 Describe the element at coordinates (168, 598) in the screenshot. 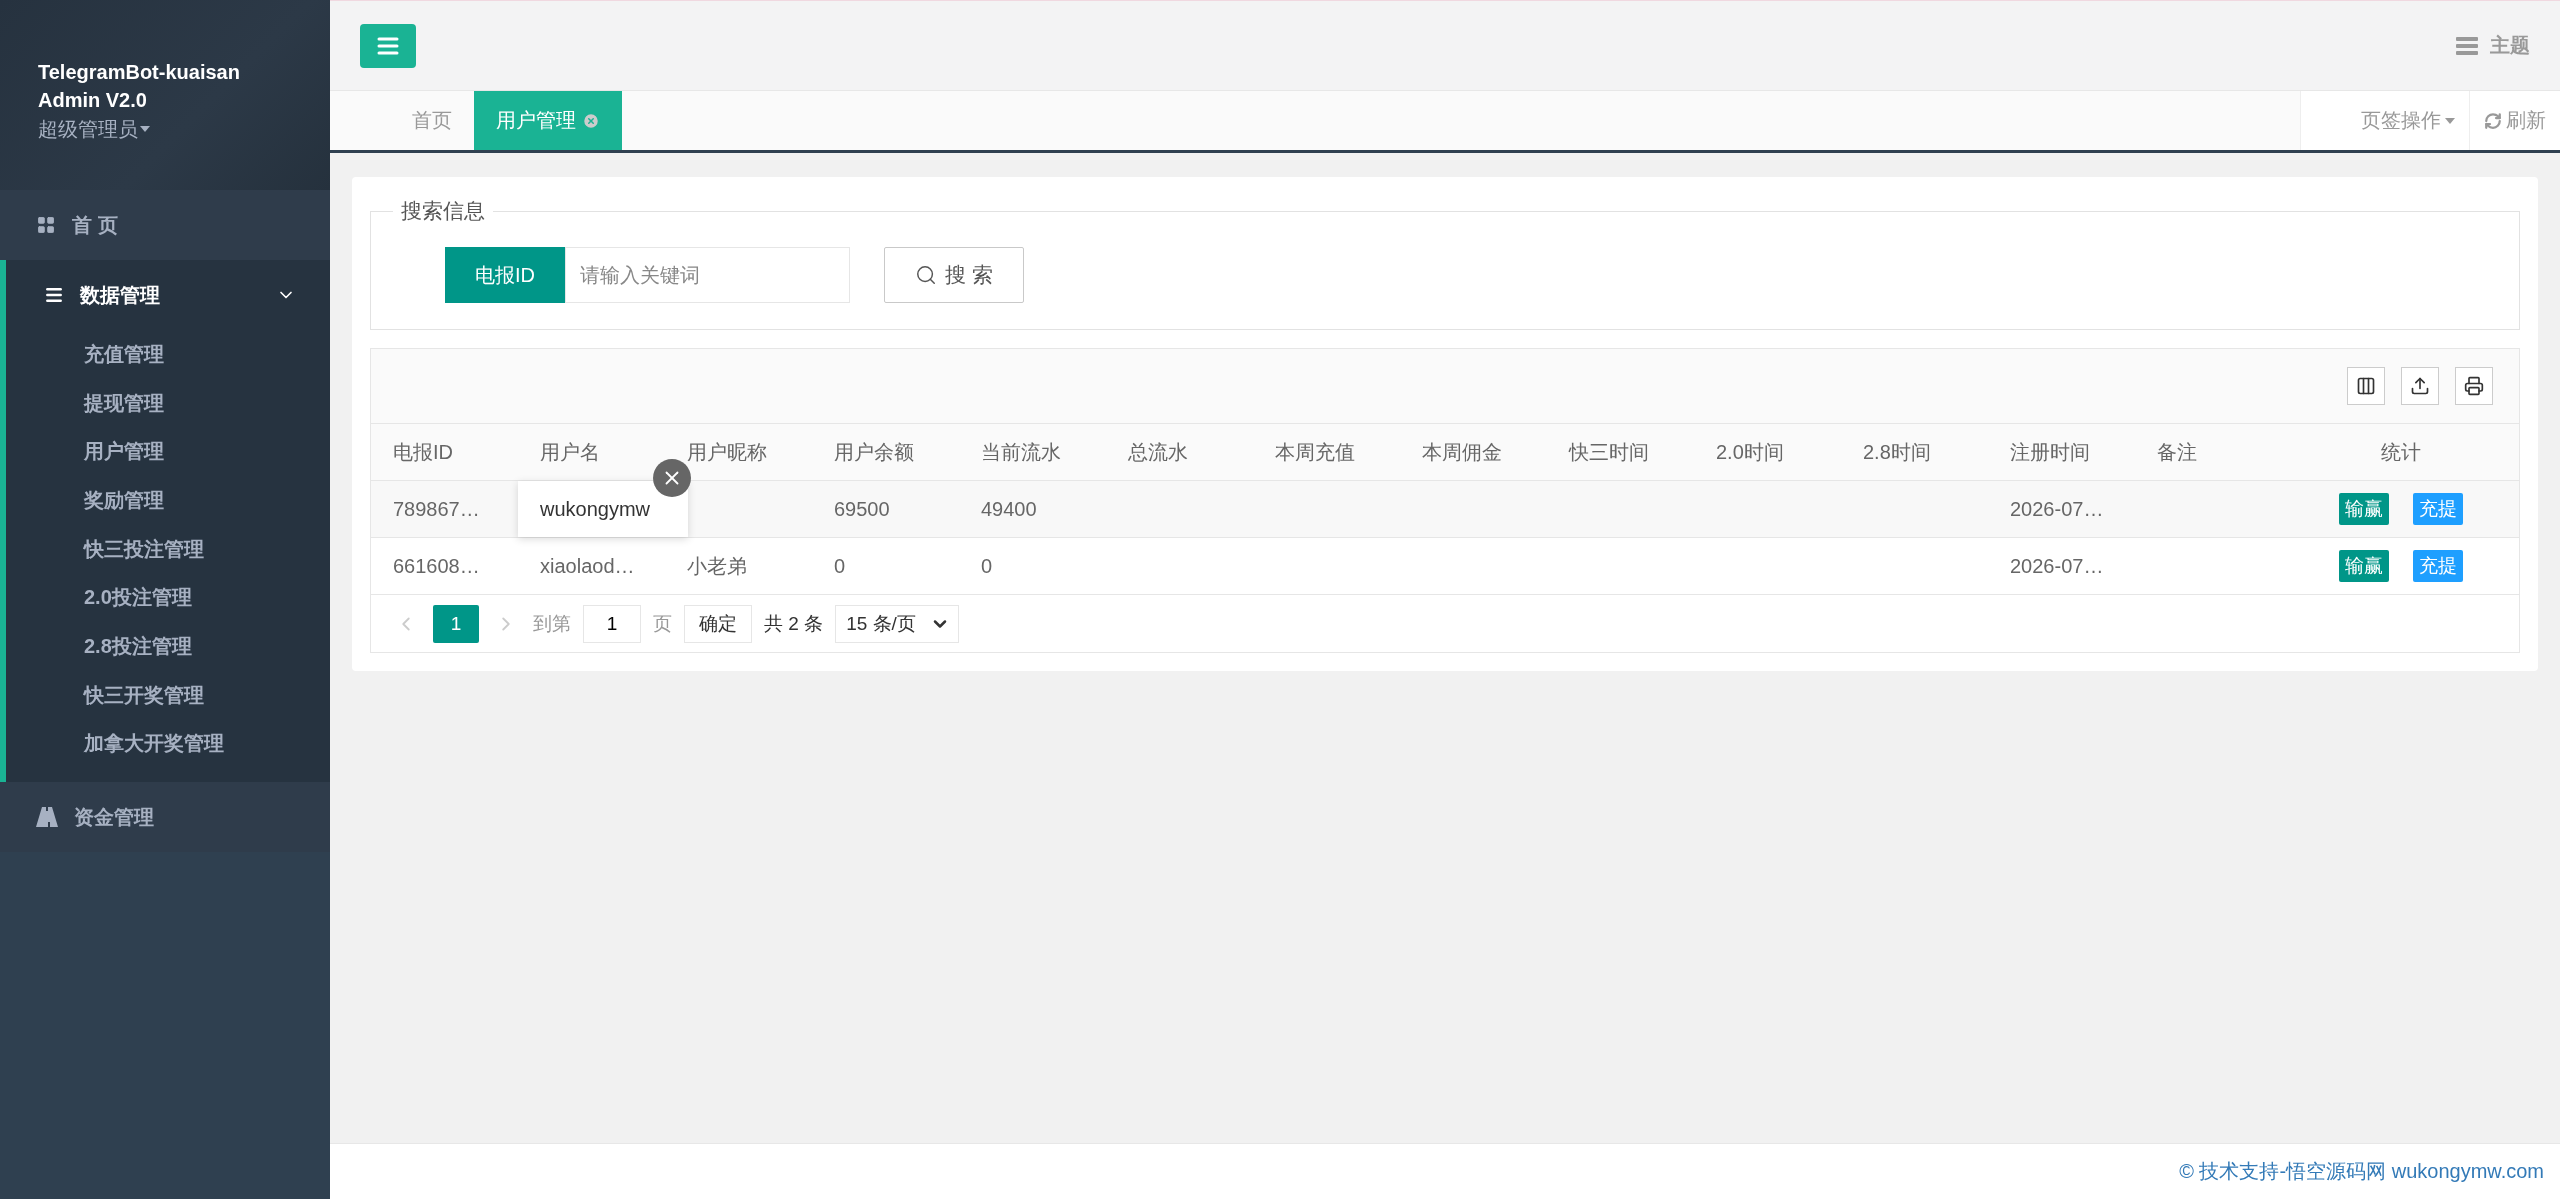

I see `submenu-item: 2.0投注管理` at that location.